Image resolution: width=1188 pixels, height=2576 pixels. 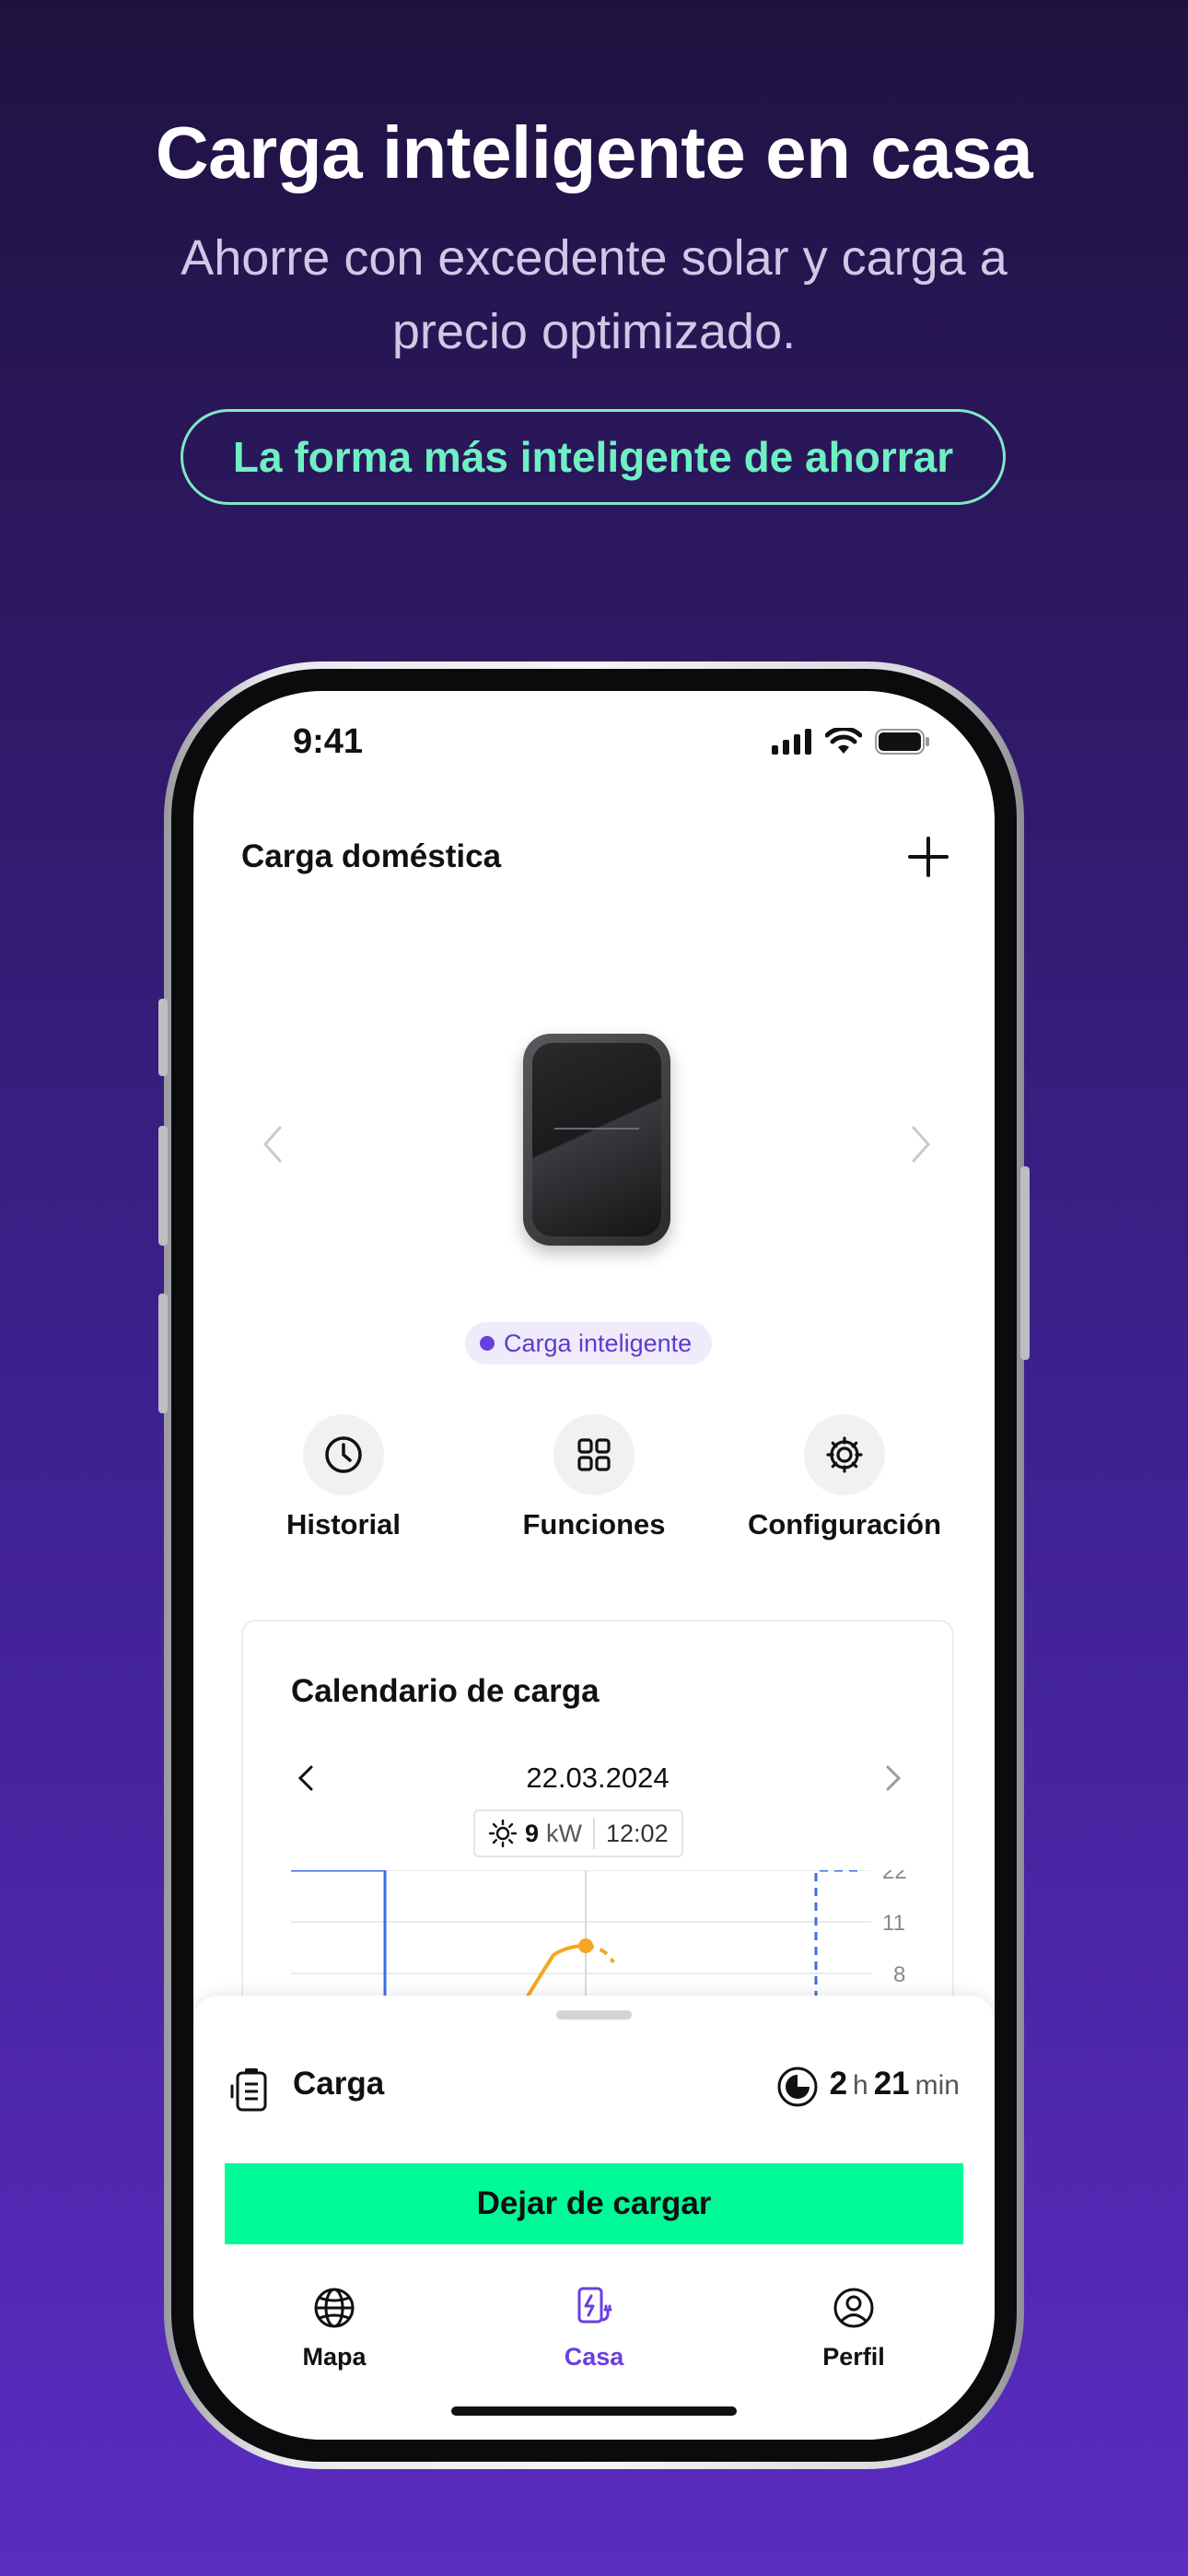 What do you see at coordinates (843, 741) in the screenshot?
I see `wifi-icon` at bounding box center [843, 741].